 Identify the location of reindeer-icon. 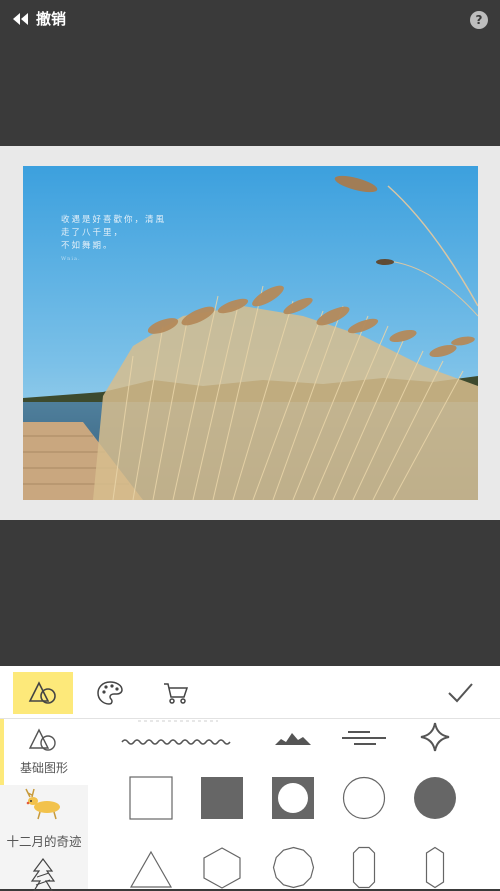
(42, 804).